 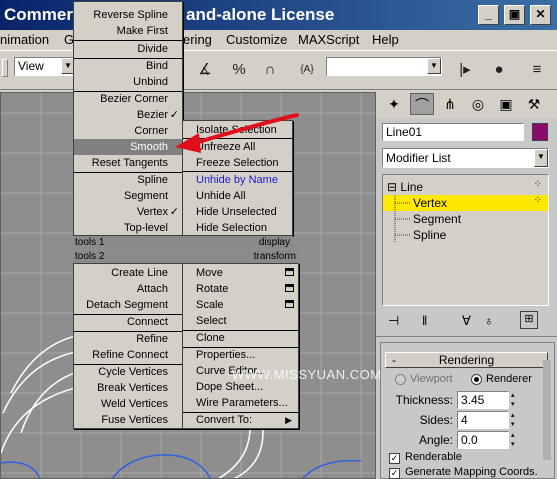 What do you see at coordinates (393, 321) in the screenshot?
I see `pin-stack-icon: ⊣` at bounding box center [393, 321].